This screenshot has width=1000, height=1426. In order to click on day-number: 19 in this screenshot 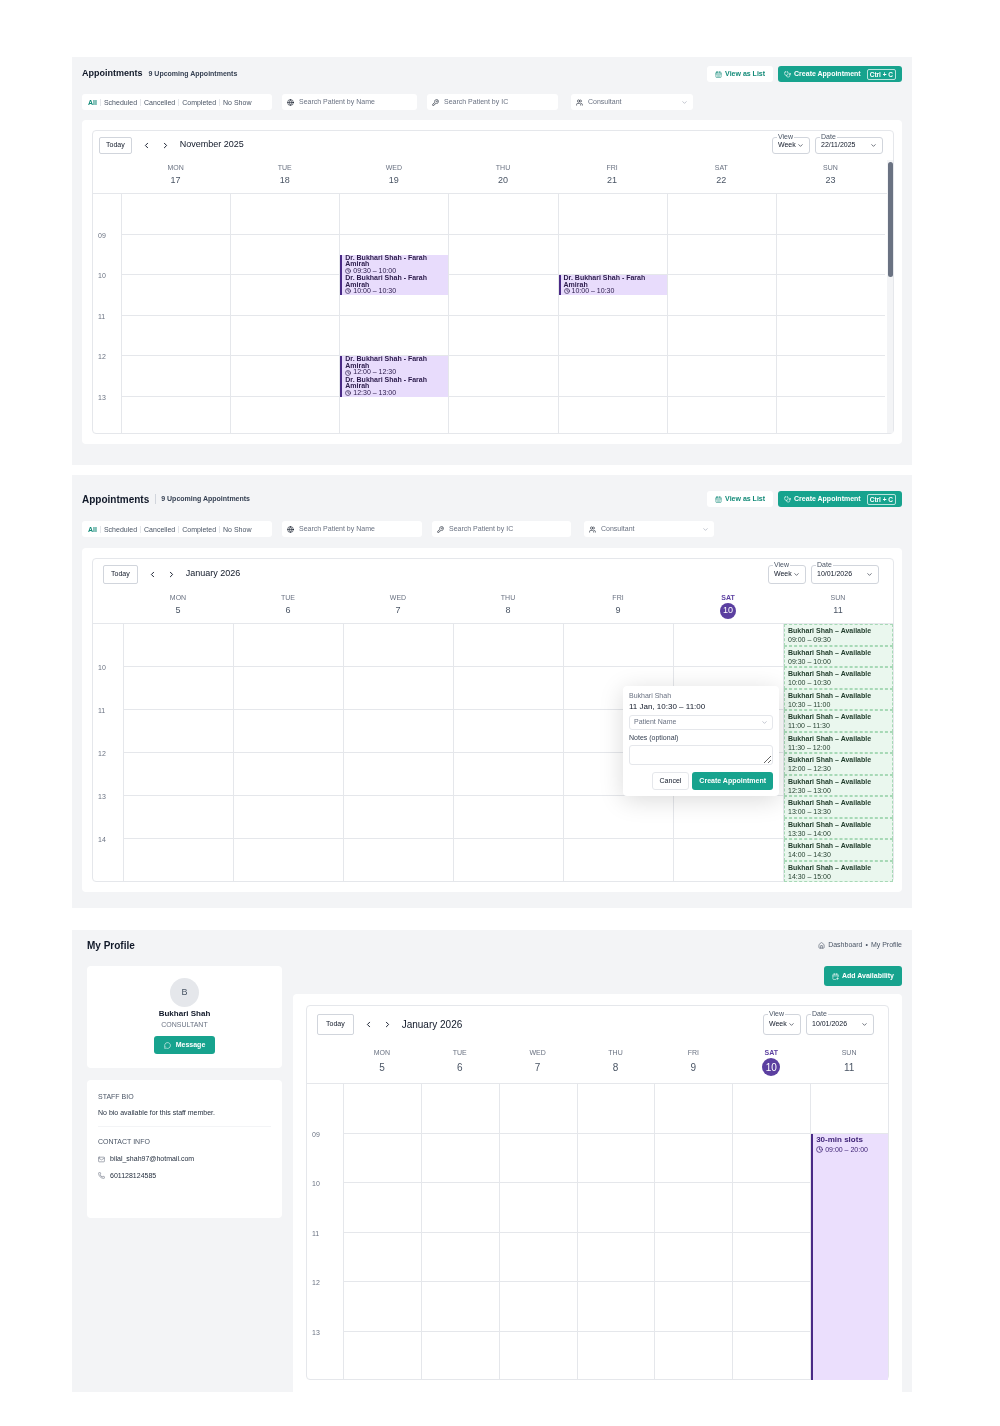, I will do `click(394, 180)`.